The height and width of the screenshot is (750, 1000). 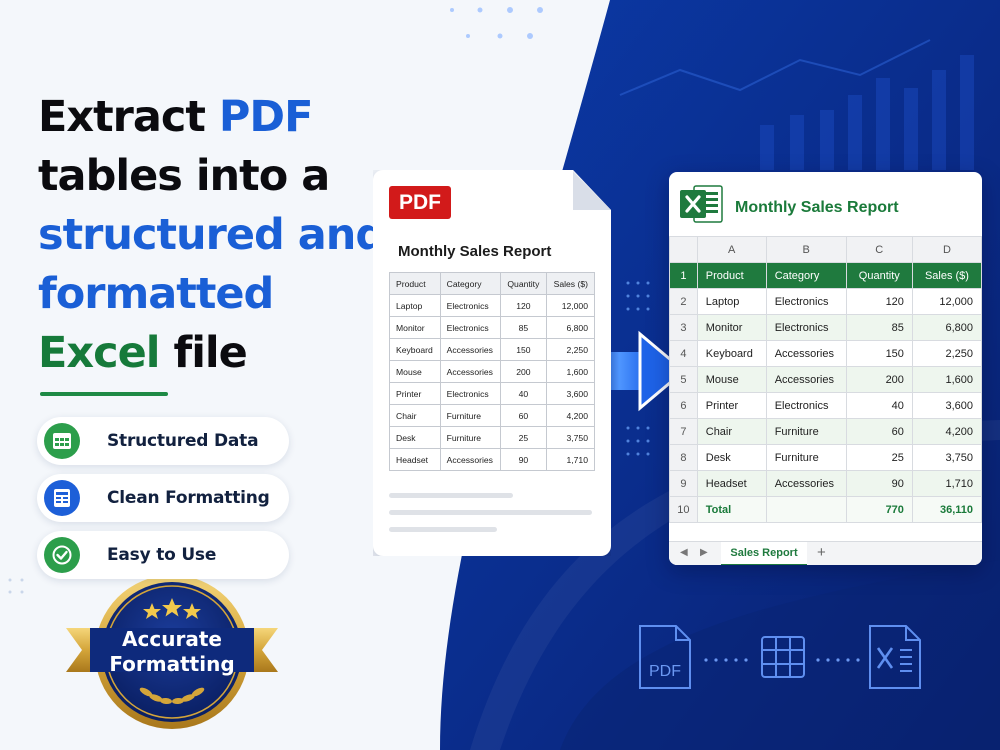 I want to click on headline-extract: Extract, so click(x=128, y=117).